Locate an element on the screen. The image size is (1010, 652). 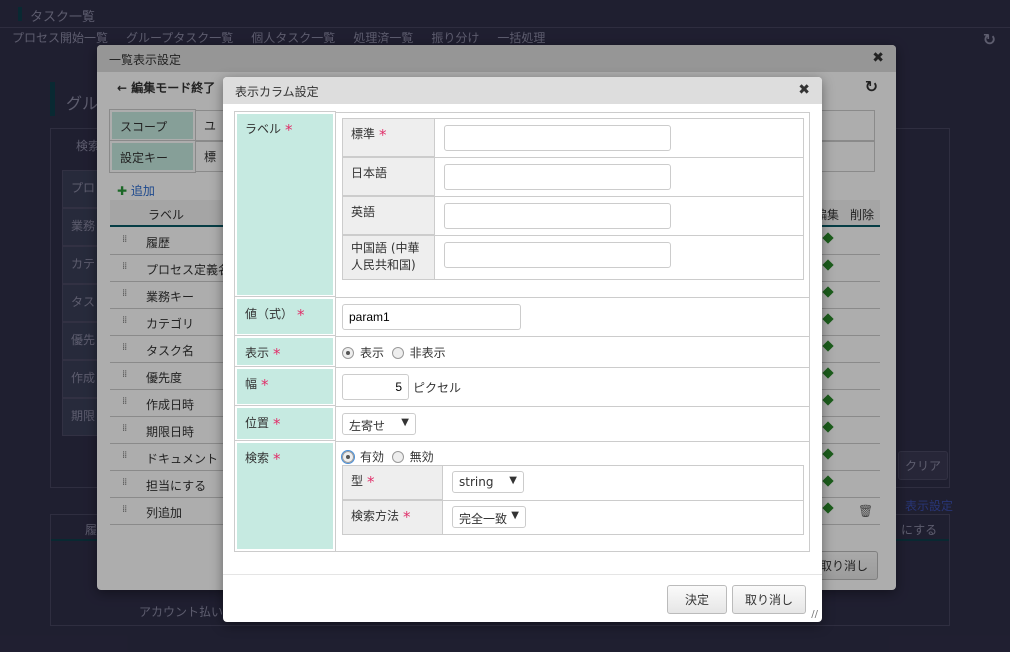
row-label: 列追加 is located at coordinates (164, 513).